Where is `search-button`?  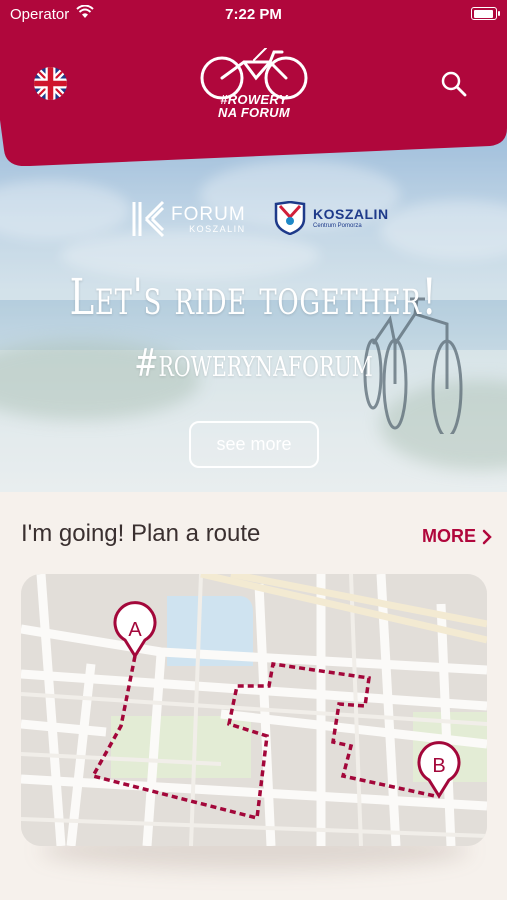 search-button is located at coordinates (454, 84).